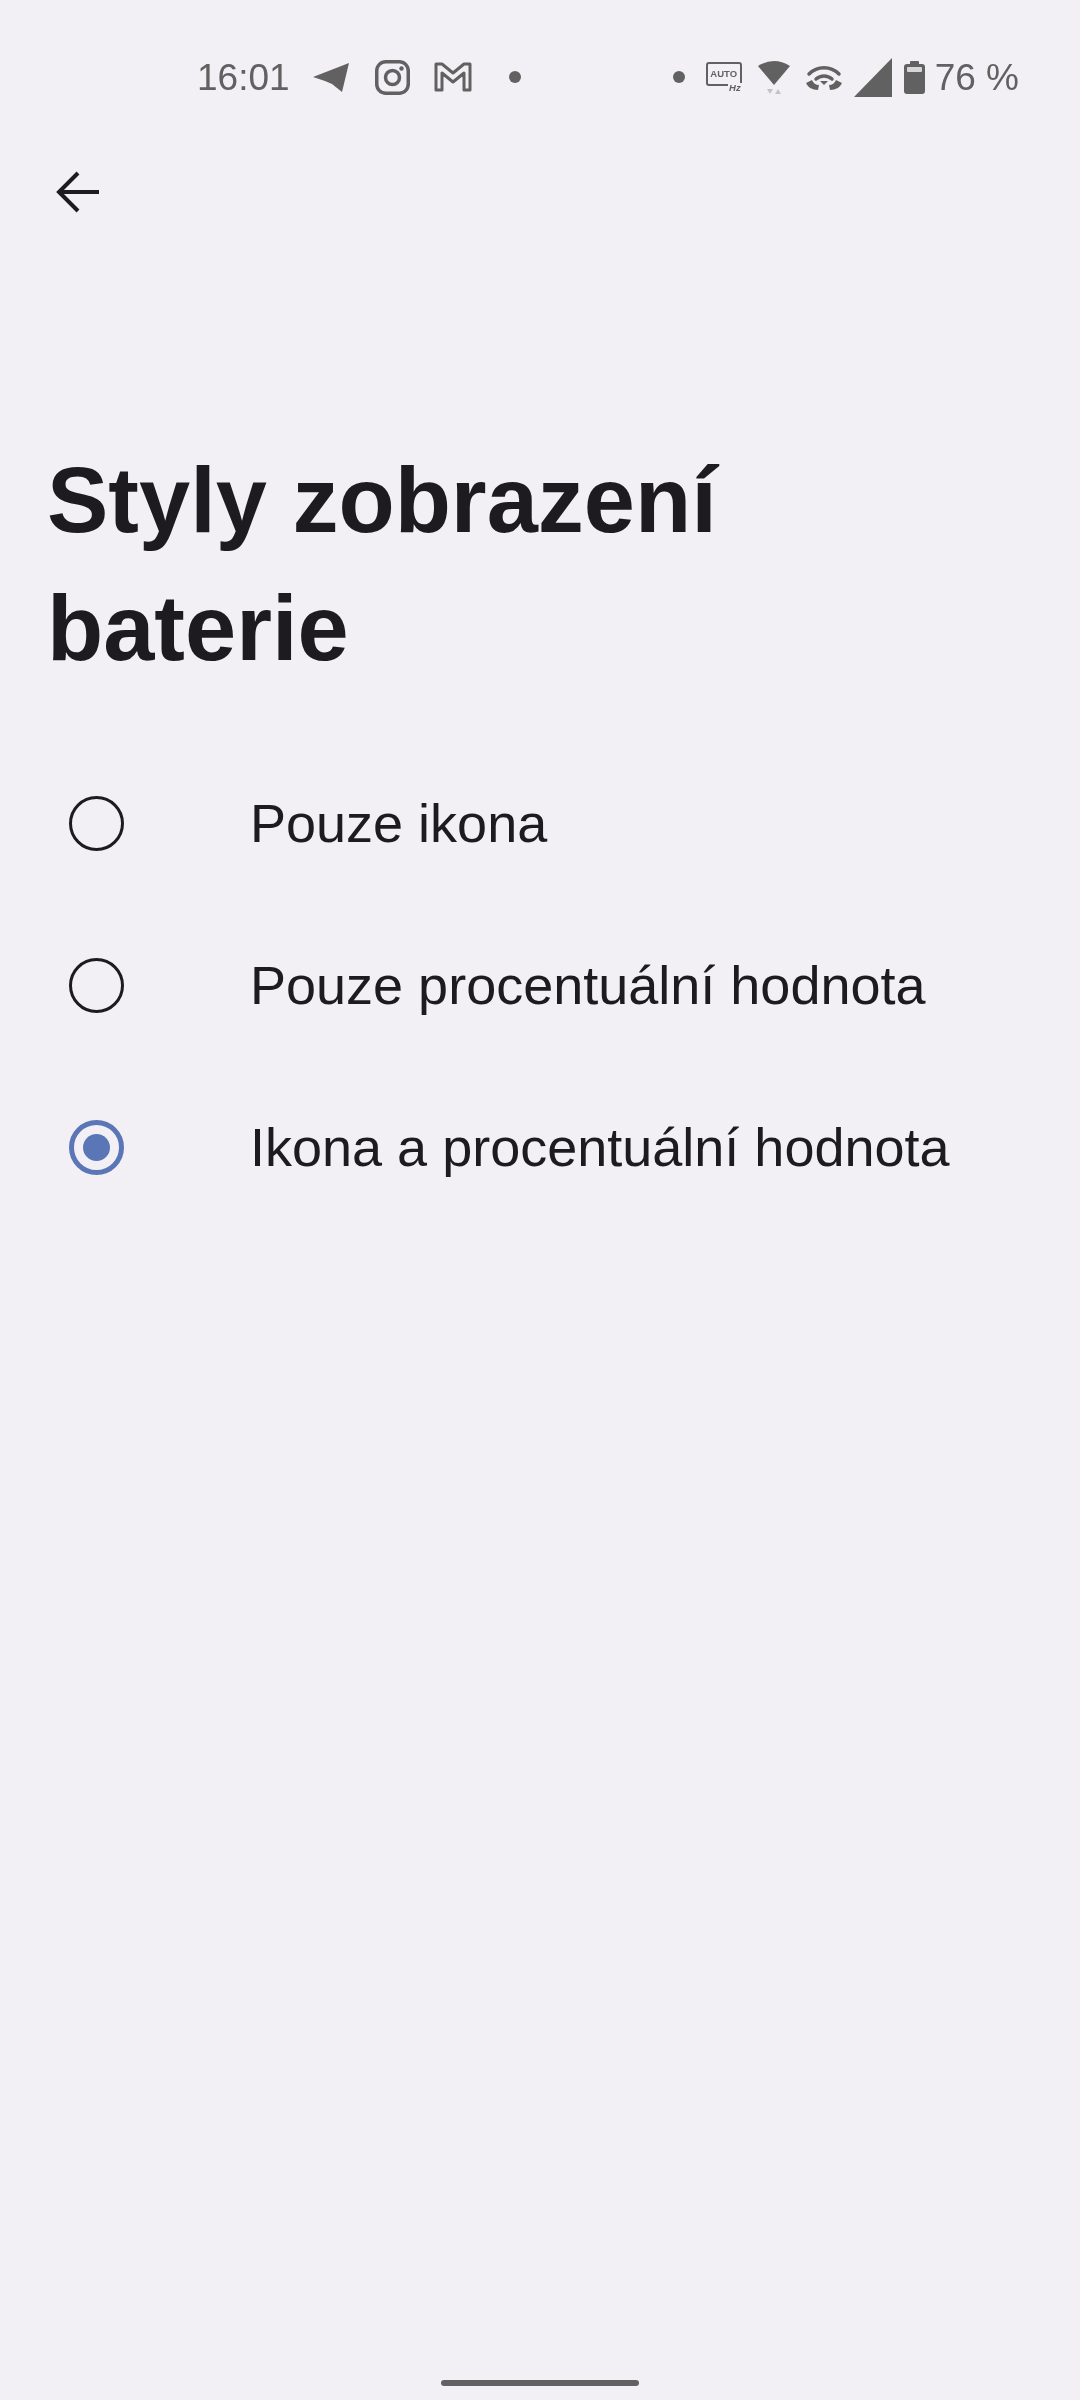  I want to click on signal-icon, so click(872, 77).